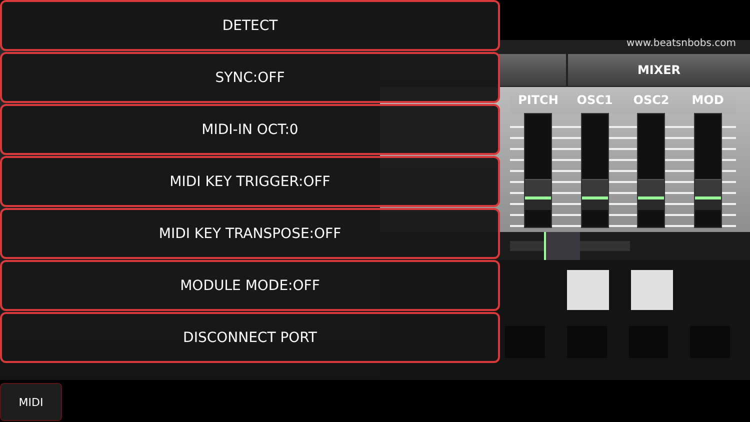 This screenshot has height=422, width=750. I want to click on tempo-handle, so click(562, 246).